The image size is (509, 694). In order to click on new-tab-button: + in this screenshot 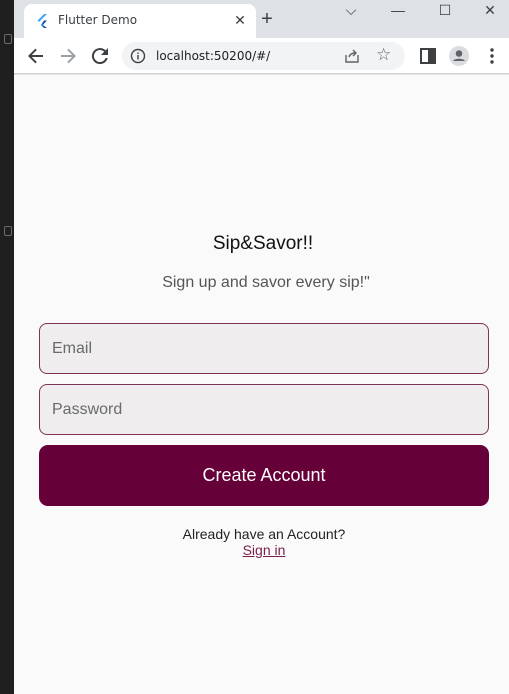, I will do `click(267, 19)`.